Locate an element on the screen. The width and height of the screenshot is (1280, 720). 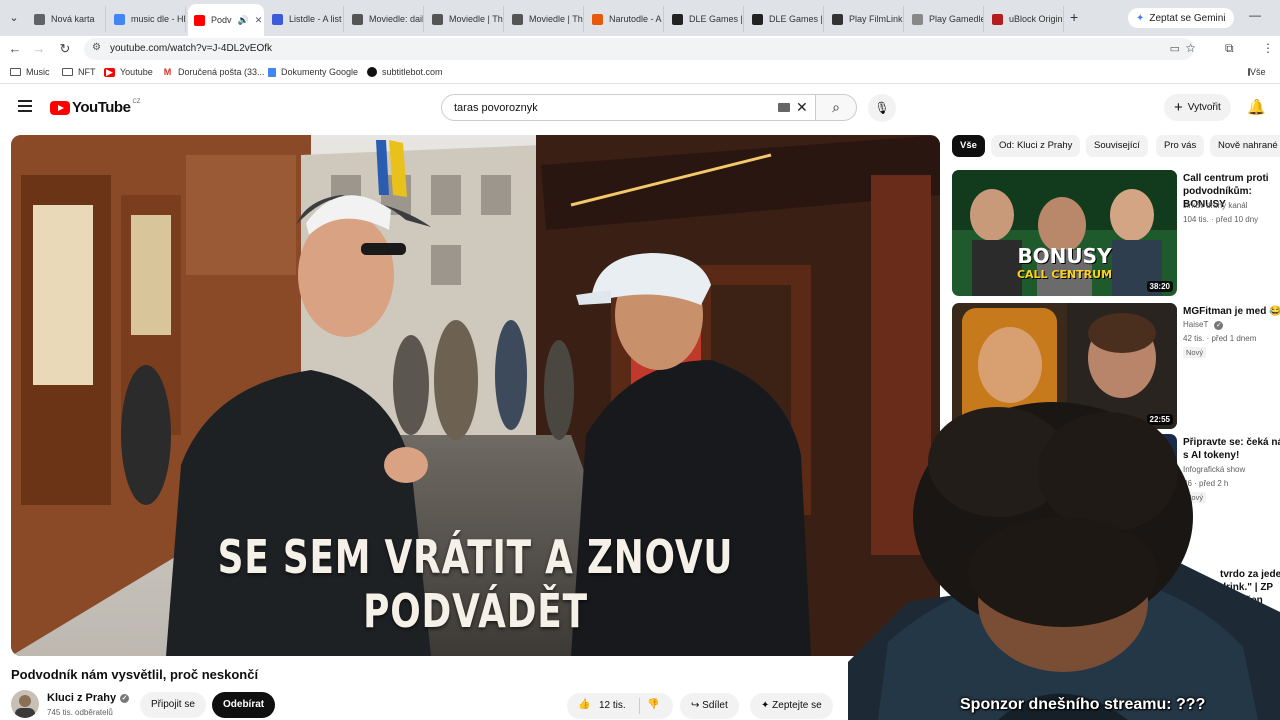
chip-related: Související is located at coordinates (1117, 146).